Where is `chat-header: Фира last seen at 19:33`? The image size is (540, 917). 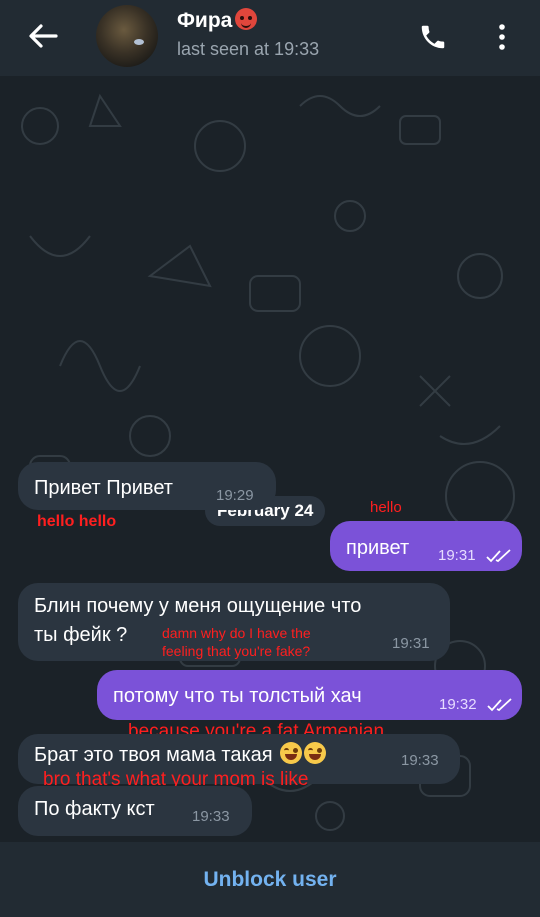
chat-header: Фира last seen at 19:33 is located at coordinates (270, 38).